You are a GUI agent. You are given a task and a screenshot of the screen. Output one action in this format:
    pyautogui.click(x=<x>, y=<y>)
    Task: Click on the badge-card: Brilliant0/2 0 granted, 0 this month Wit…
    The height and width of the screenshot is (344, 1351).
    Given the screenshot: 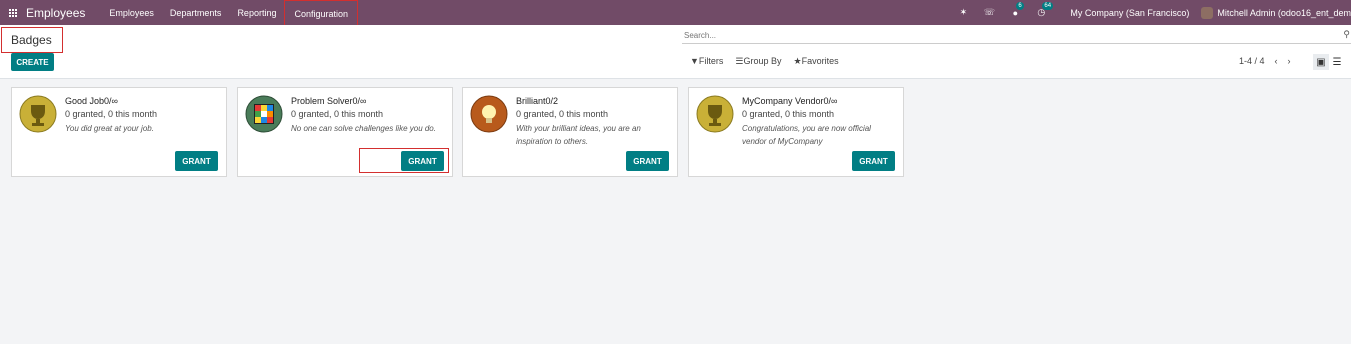 What is the action you would take?
    pyautogui.click(x=570, y=132)
    